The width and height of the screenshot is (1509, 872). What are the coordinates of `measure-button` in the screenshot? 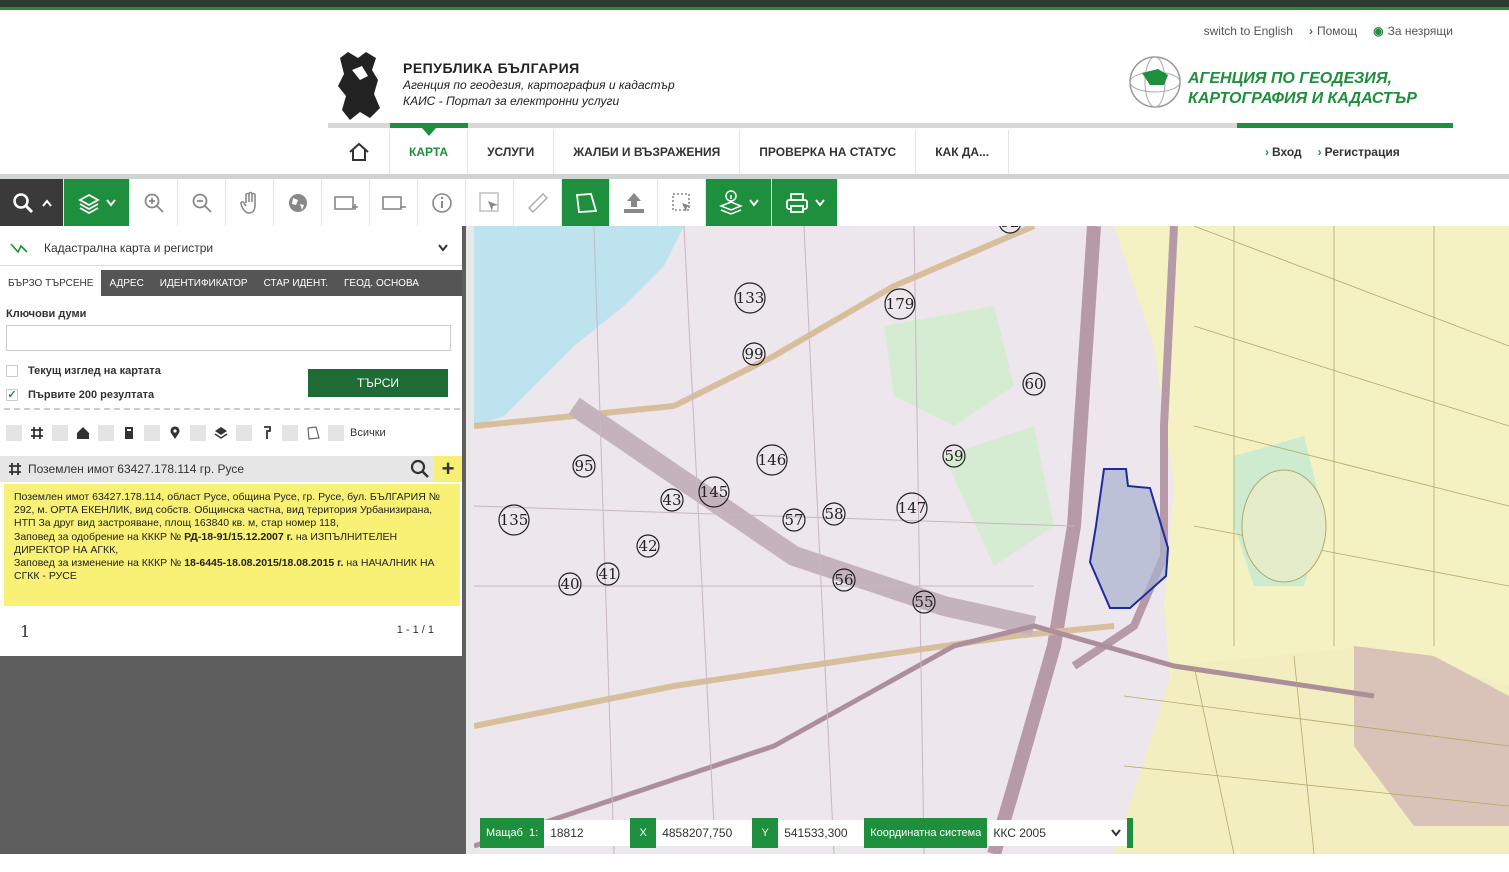 It's located at (538, 202).